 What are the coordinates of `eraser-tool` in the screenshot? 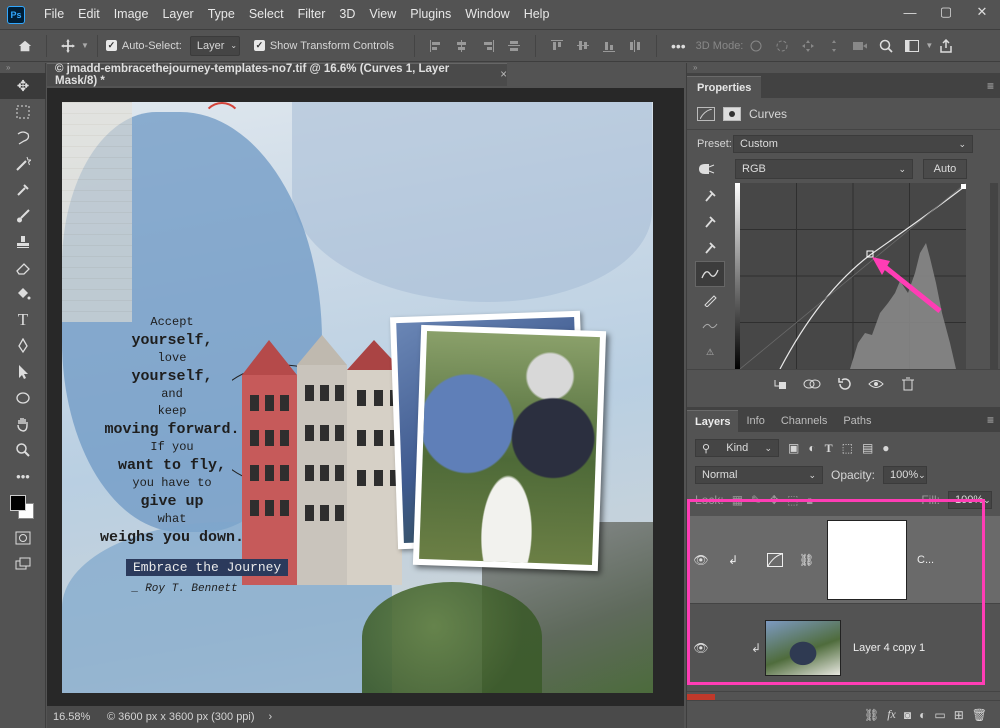 It's located at (23, 268).